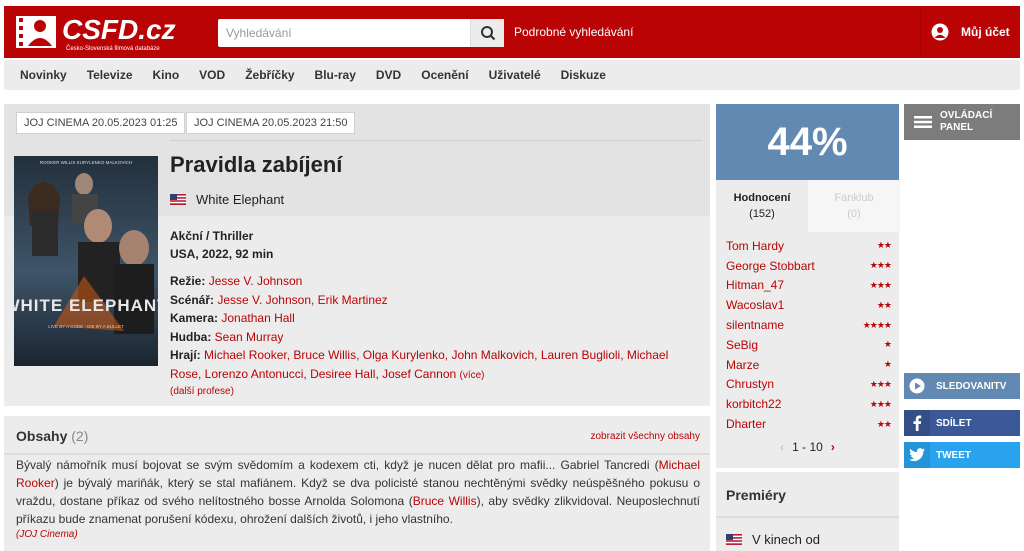  What do you see at coordinates (809, 385) in the screenshot?
I see `rating-item: Chrustyn ★★★` at bounding box center [809, 385].